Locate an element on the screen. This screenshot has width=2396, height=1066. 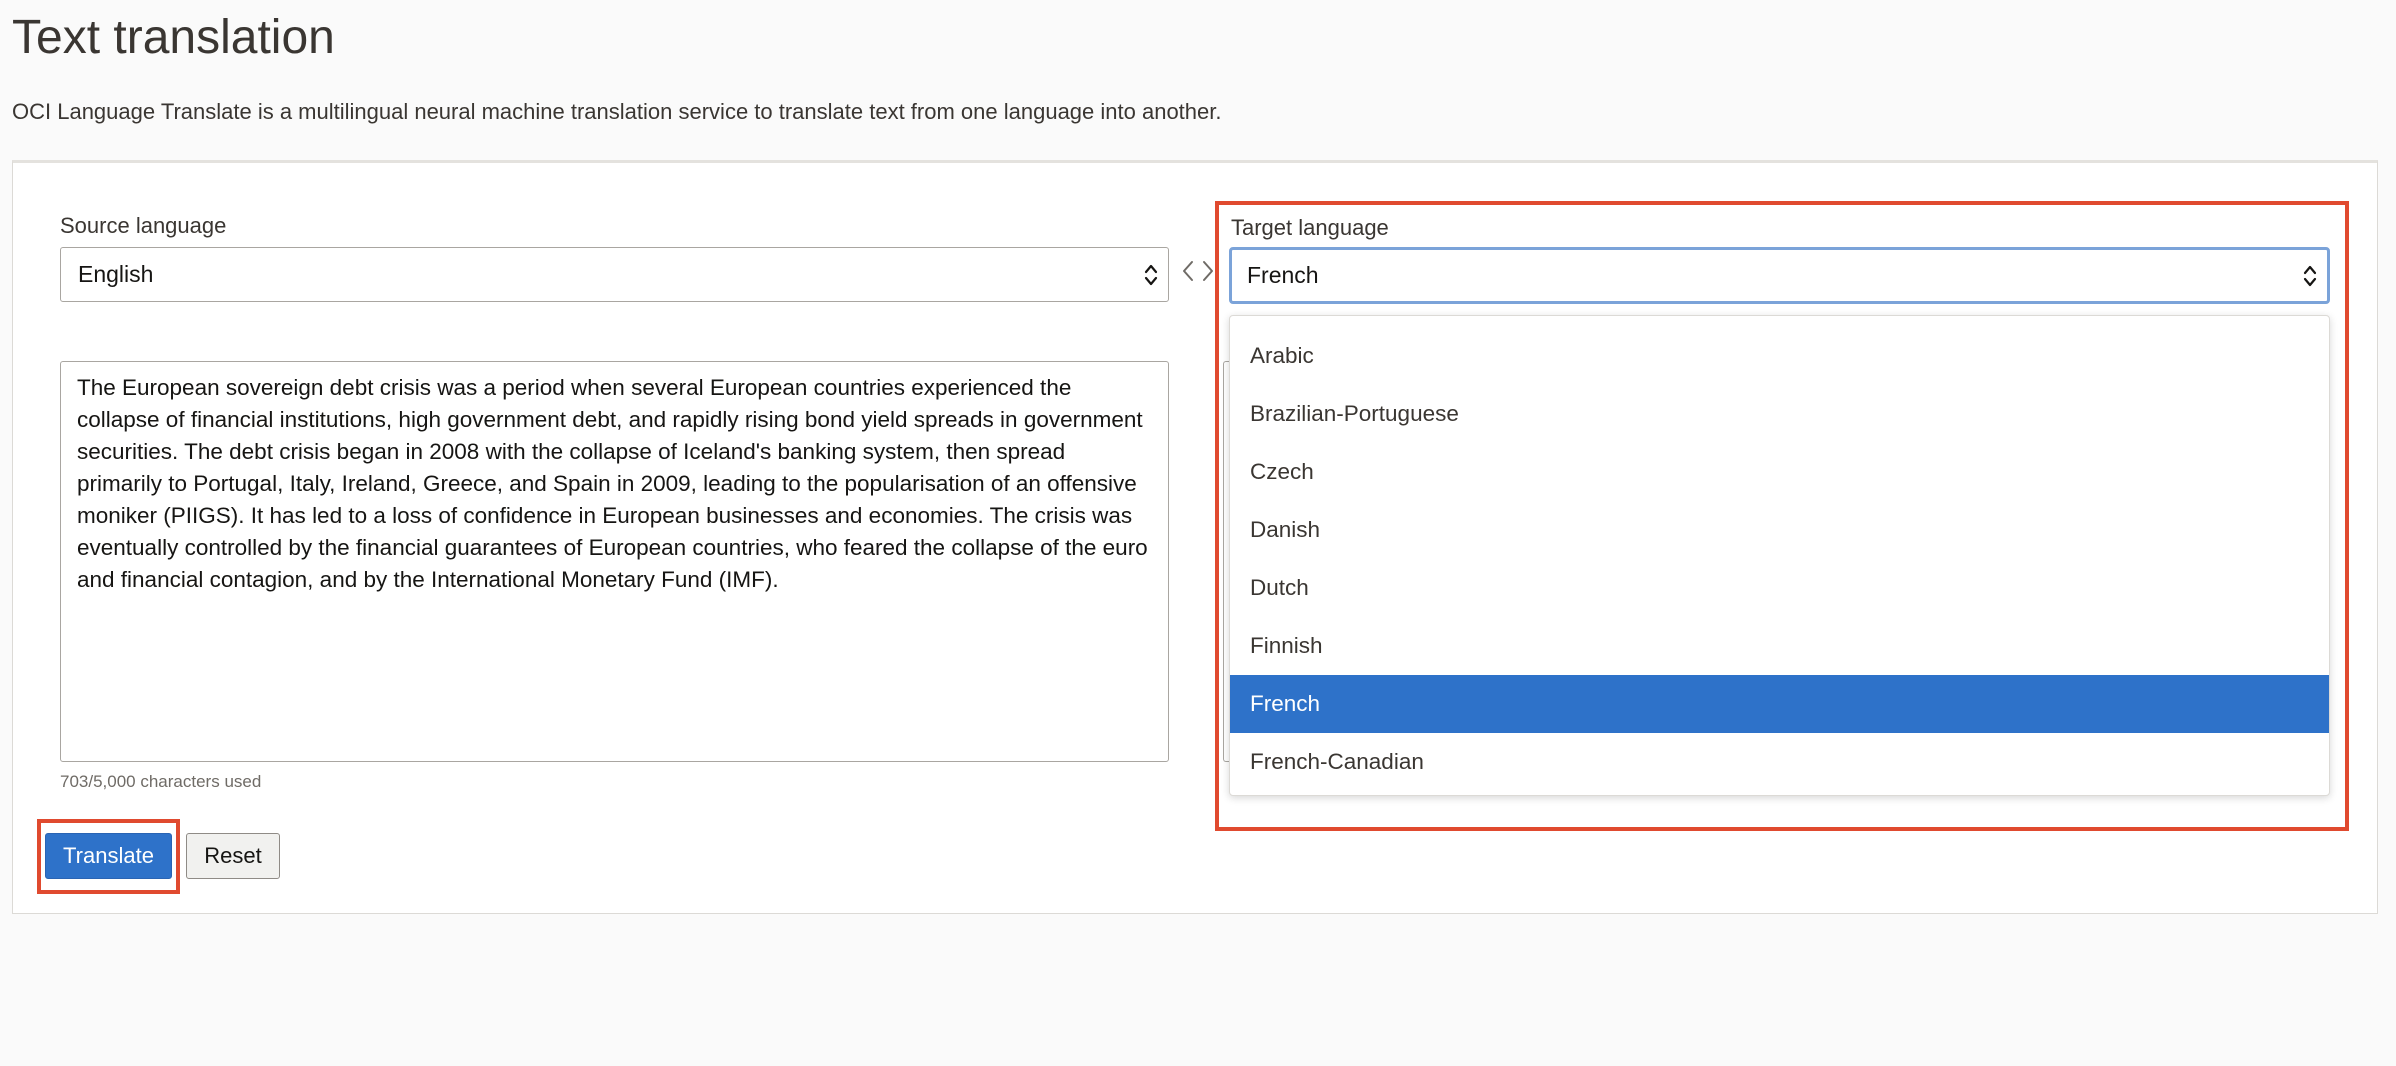
language-option-french-canadian: French-Canadian is located at coordinates (1779, 762).